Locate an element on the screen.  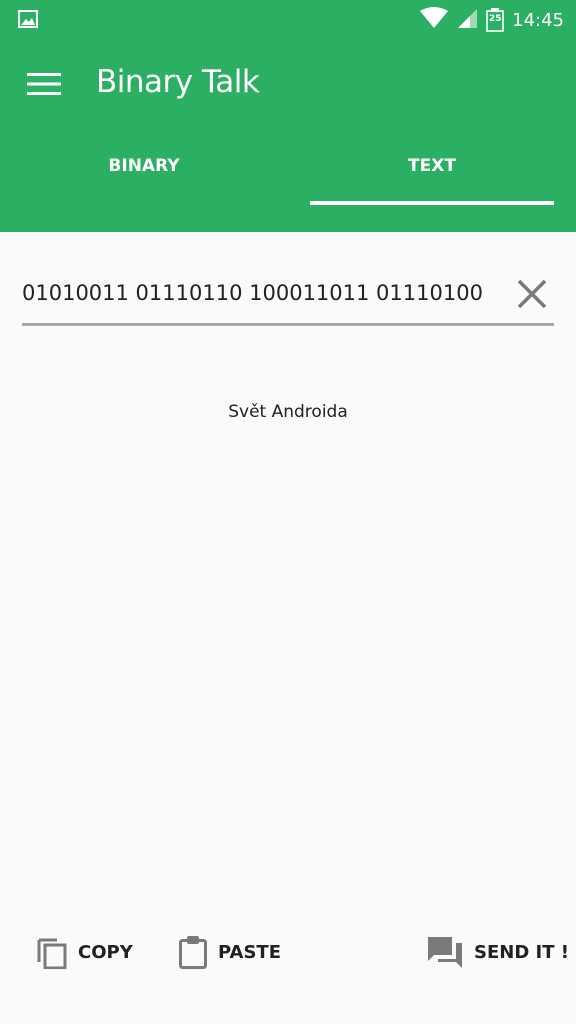
send-button: SEND IT ! is located at coordinates (498, 952).